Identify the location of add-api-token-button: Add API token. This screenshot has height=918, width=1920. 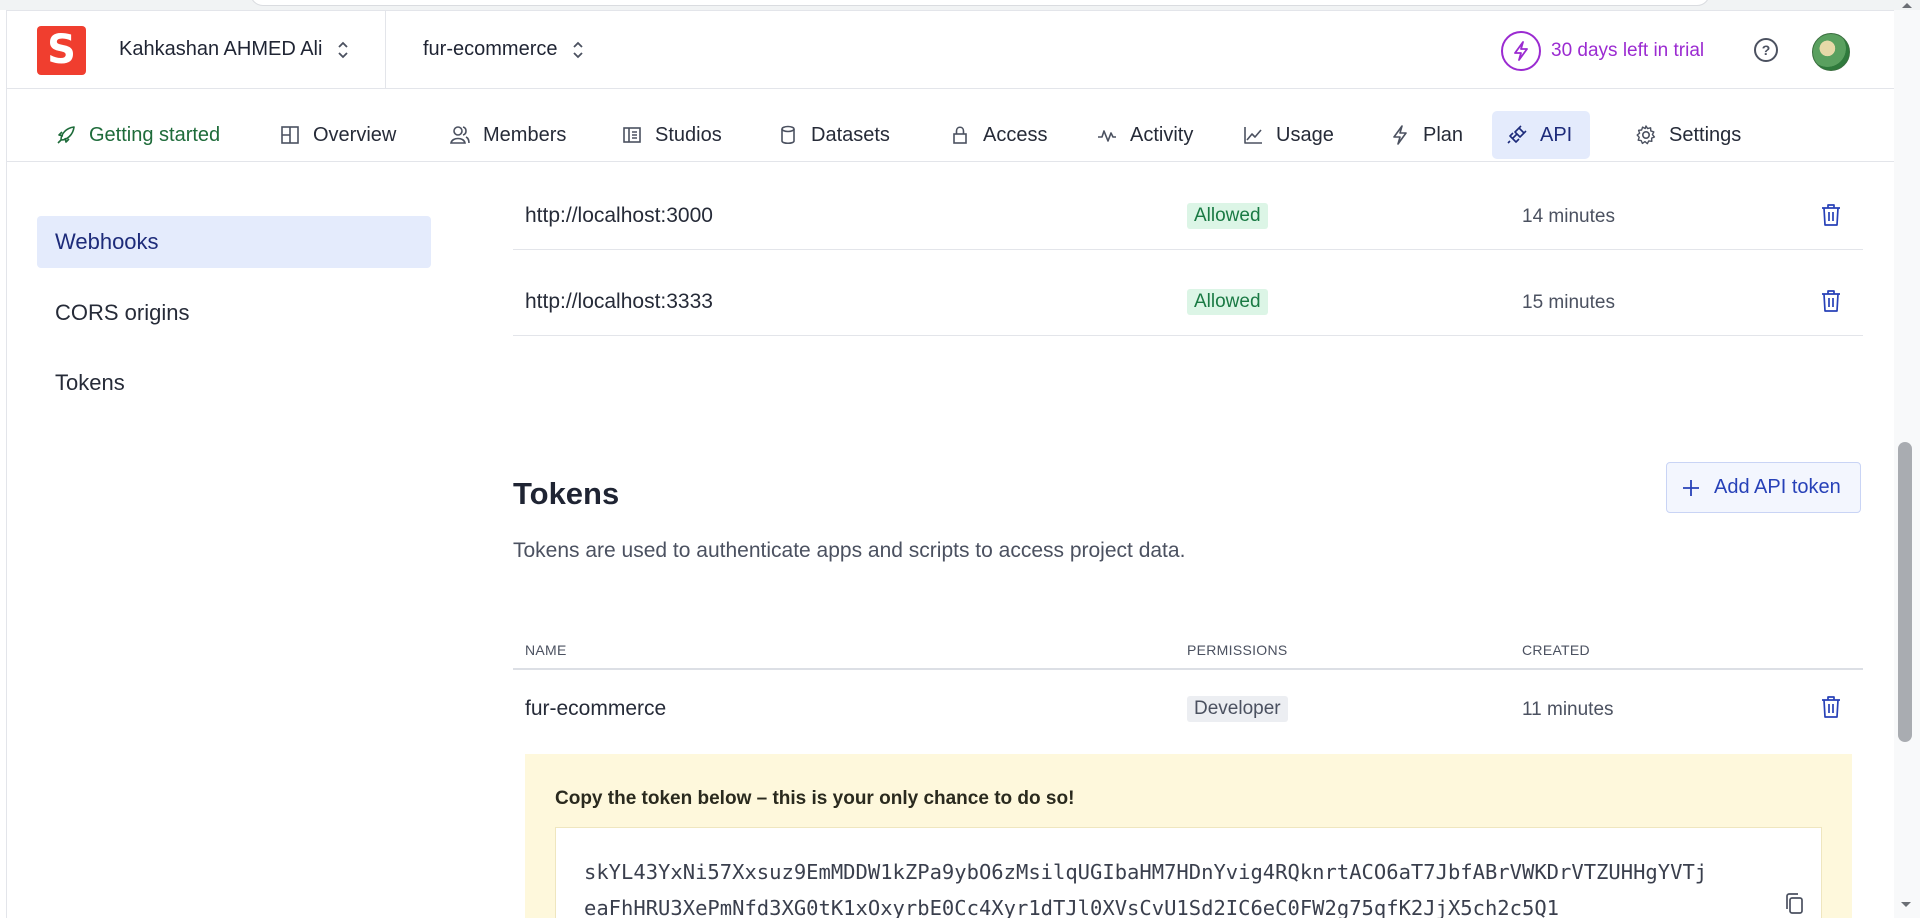
(1763, 487).